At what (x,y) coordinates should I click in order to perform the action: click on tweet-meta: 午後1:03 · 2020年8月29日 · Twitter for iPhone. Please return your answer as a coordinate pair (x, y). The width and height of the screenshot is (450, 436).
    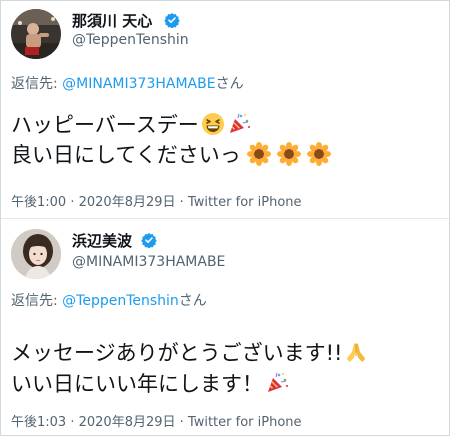
    Looking at the image, I should click on (156, 420).